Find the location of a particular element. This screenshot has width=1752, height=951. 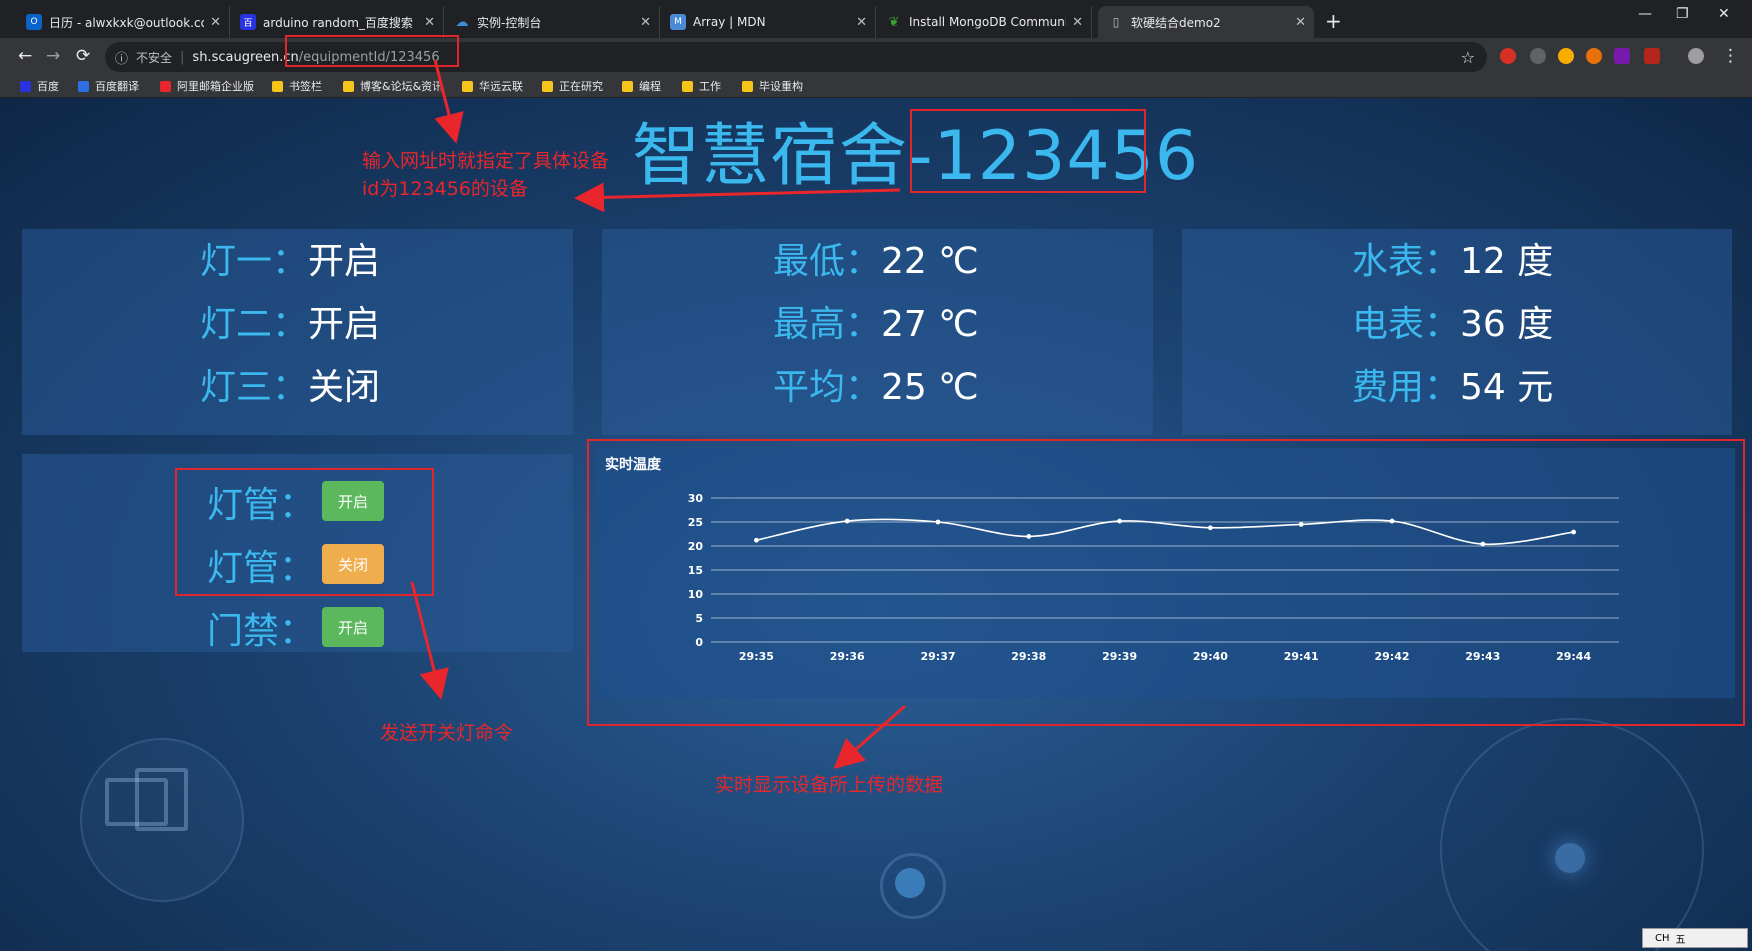

outlook-icon: O is located at coordinates (34, 22).